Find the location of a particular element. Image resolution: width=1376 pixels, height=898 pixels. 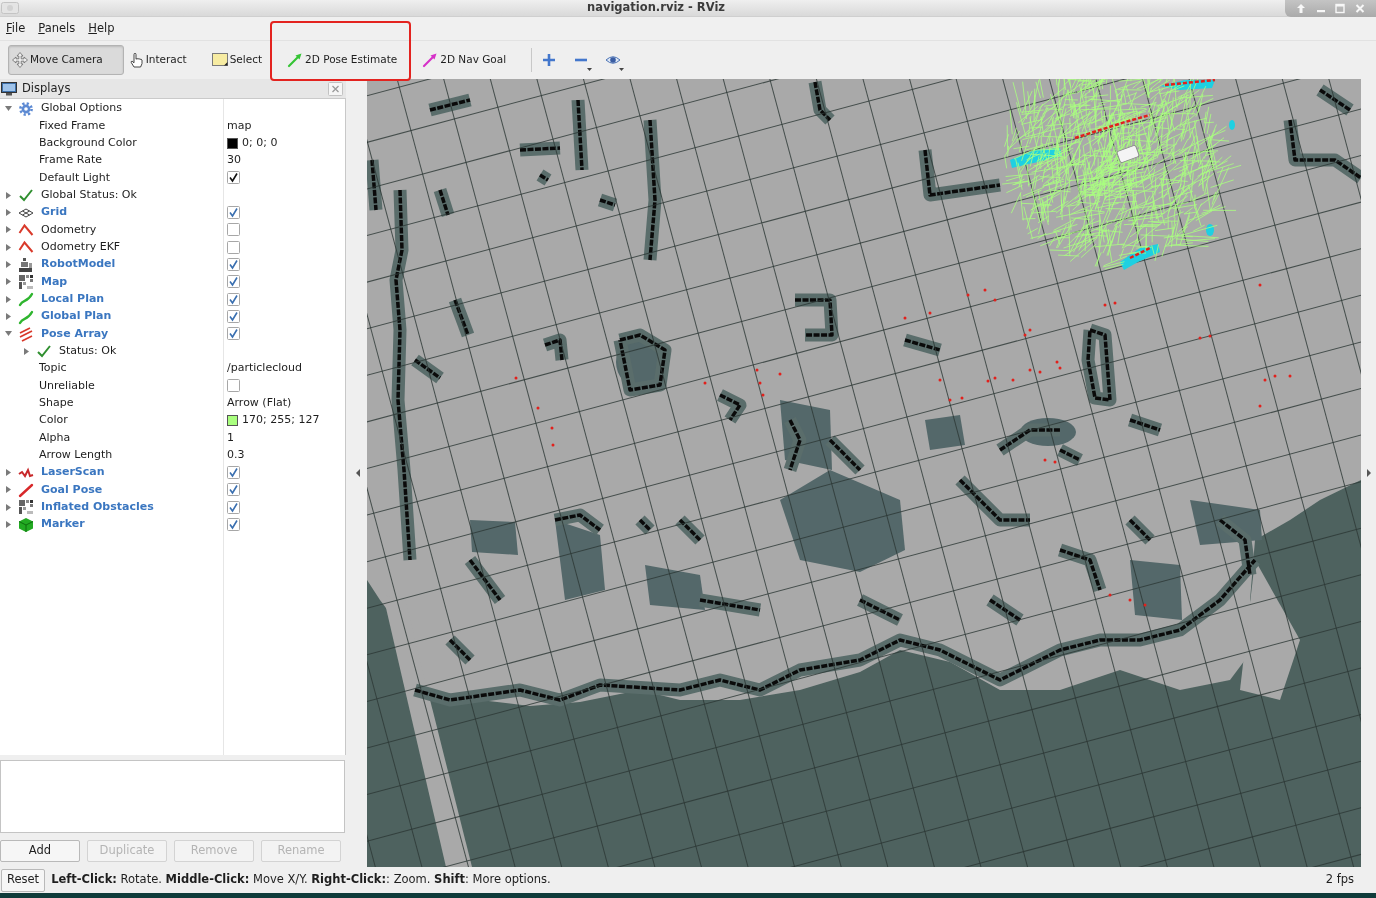

property-value: /particlecloud is located at coordinates (264, 368).